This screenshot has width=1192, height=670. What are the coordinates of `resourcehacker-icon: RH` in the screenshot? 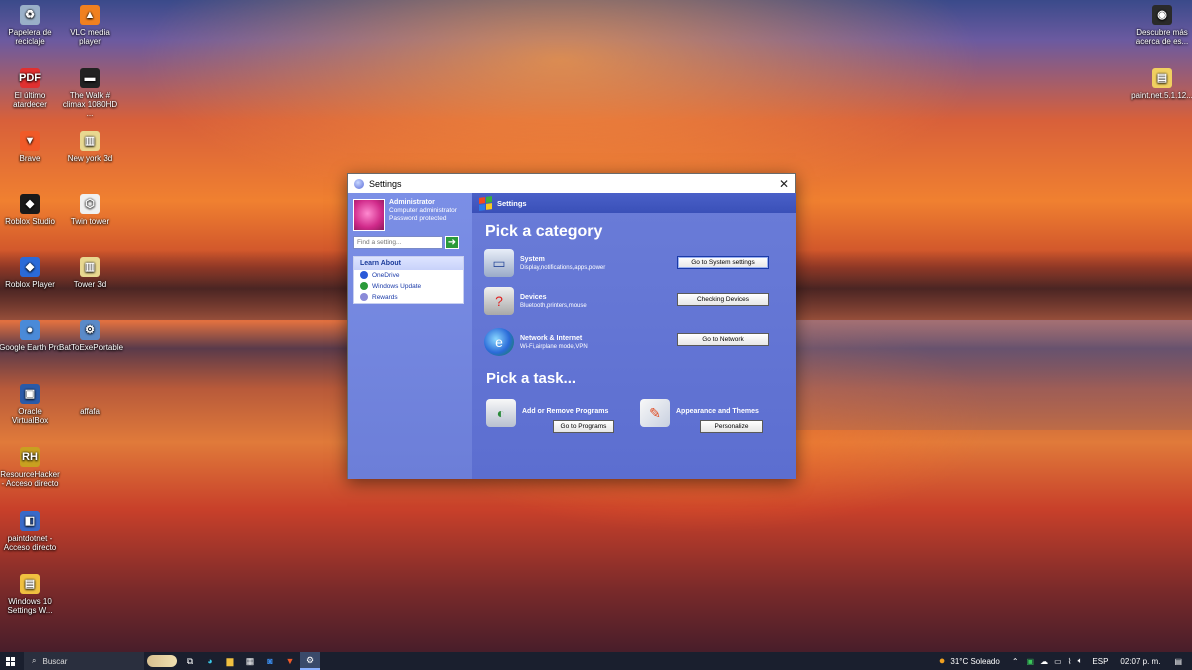 It's located at (30, 457).